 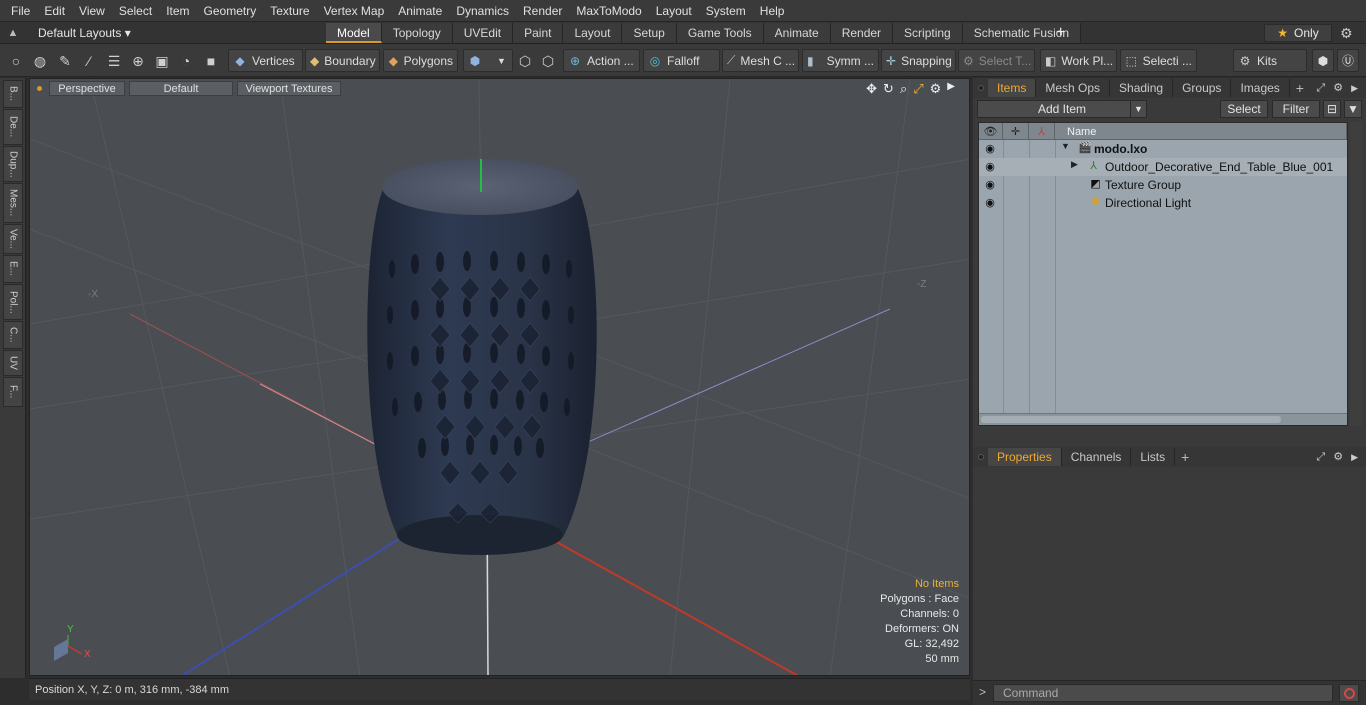 What do you see at coordinates (542, 11) in the screenshot?
I see `menu-render: Render` at bounding box center [542, 11].